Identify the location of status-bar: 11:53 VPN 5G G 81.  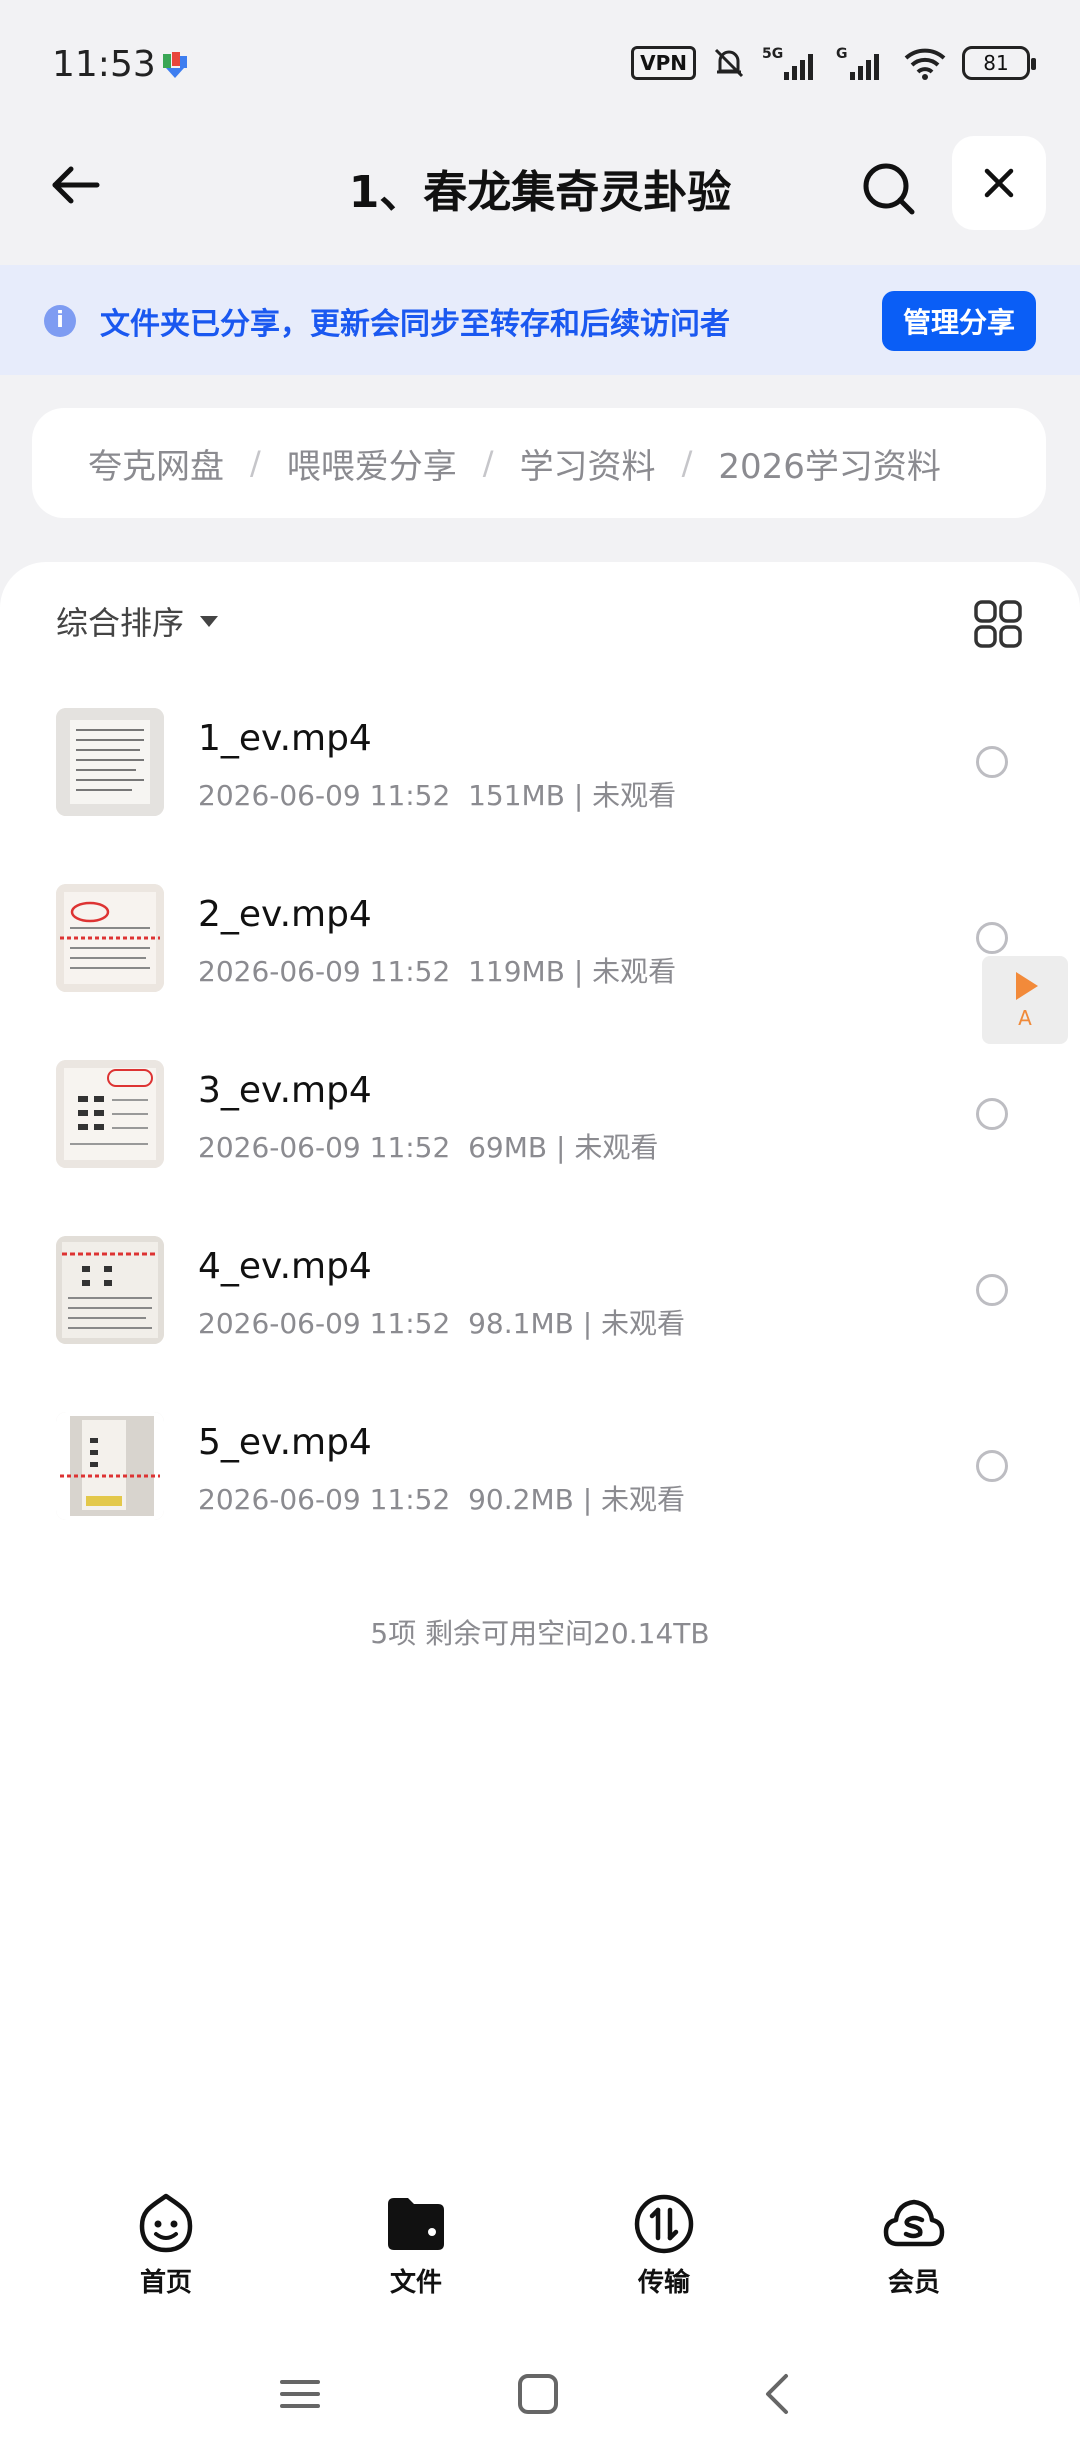
(540, 65).